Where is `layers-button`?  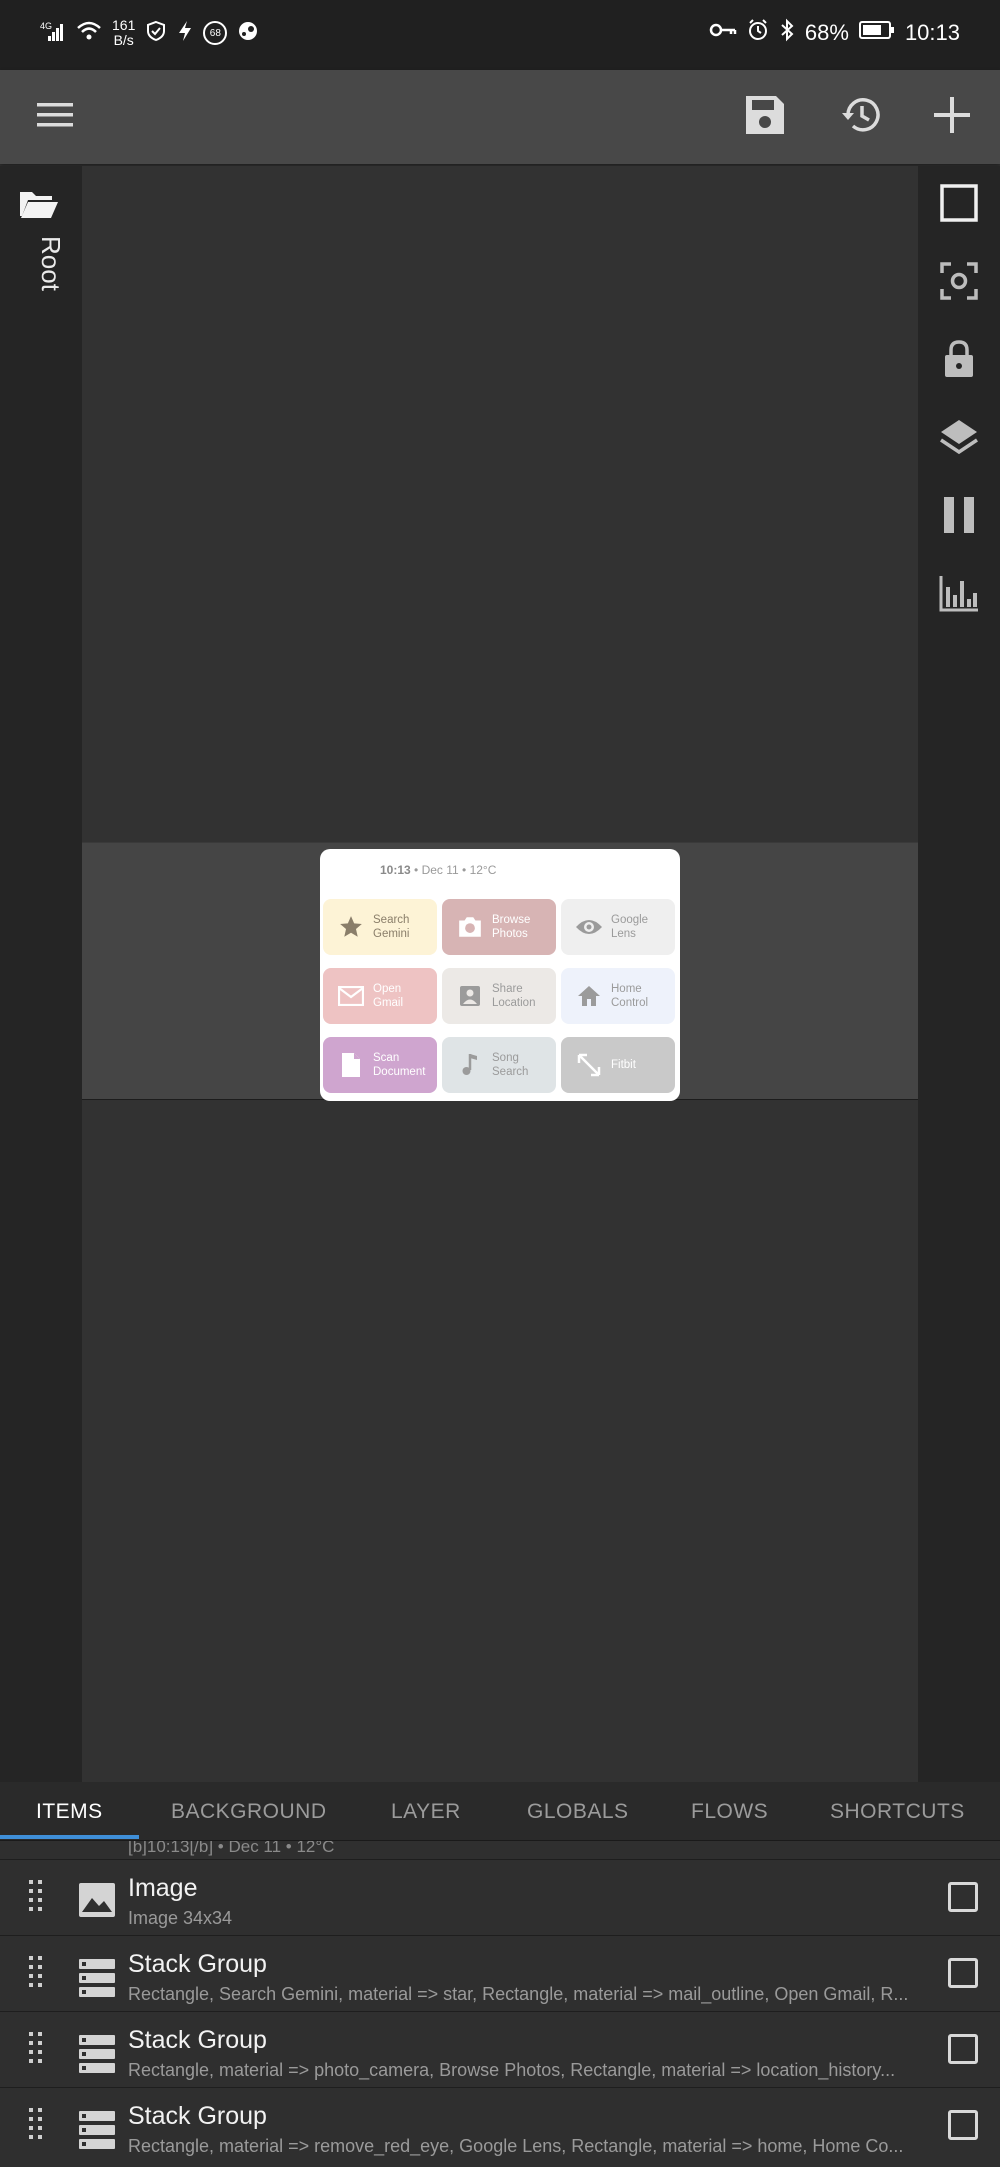
layers-button is located at coordinates (959, 439).